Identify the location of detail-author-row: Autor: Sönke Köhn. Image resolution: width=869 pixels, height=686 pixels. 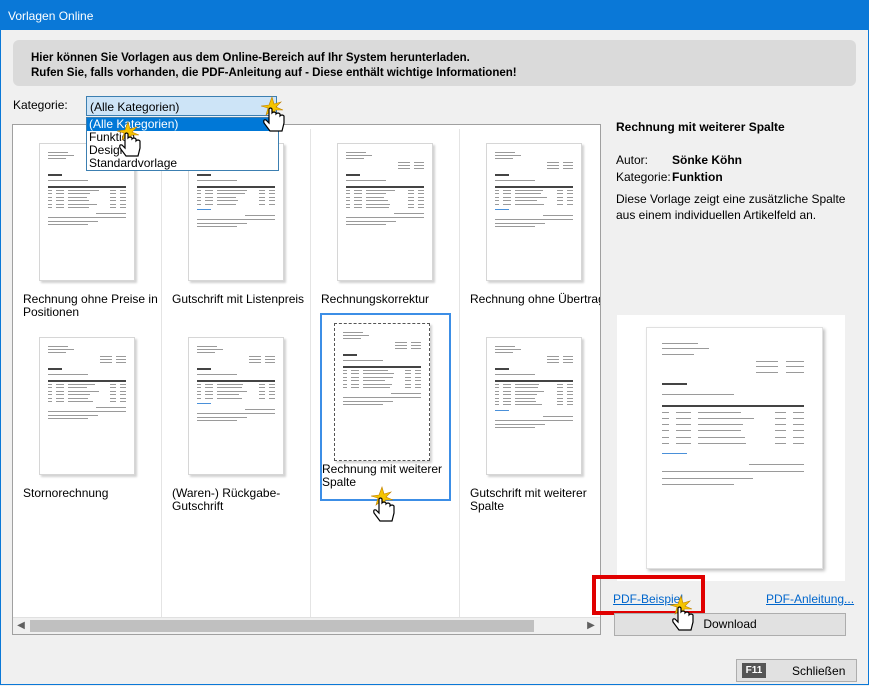
(679, 160).